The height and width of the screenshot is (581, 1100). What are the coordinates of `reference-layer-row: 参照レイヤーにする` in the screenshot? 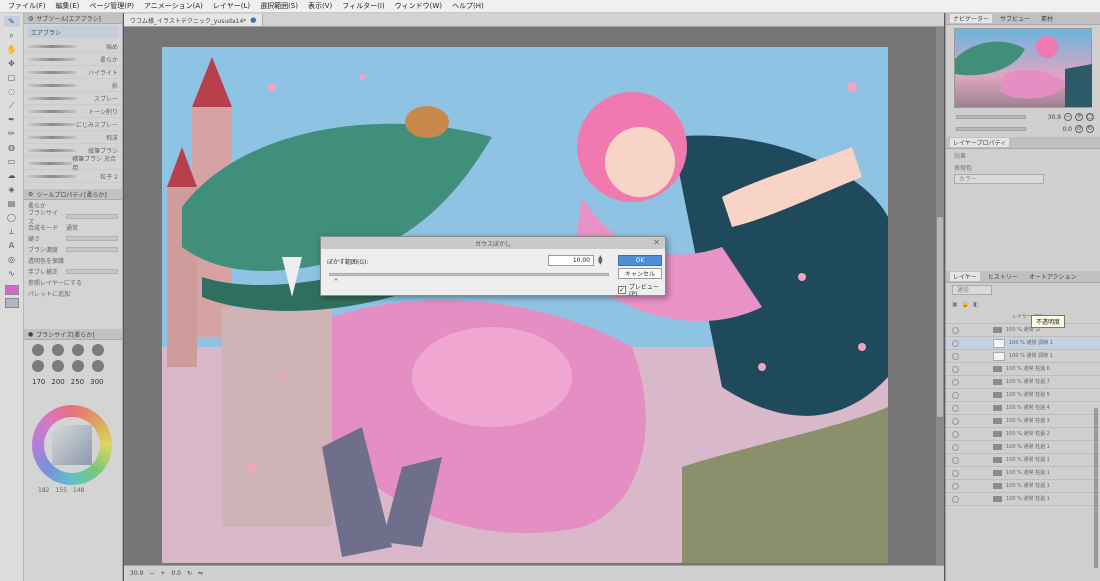 It's located at (73, 282).